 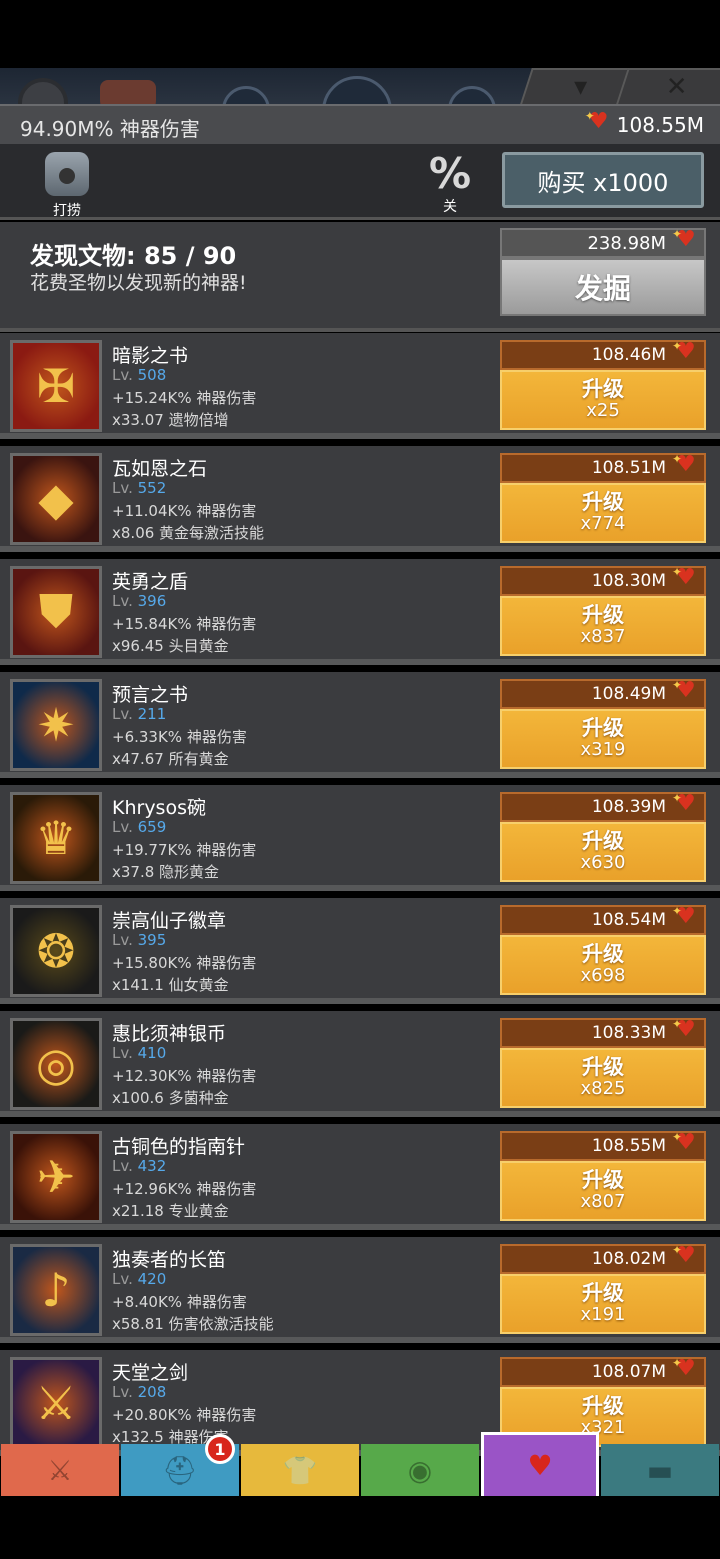 I want to click on upgrade-button: 升级 x837, so click(x=603, y=626).